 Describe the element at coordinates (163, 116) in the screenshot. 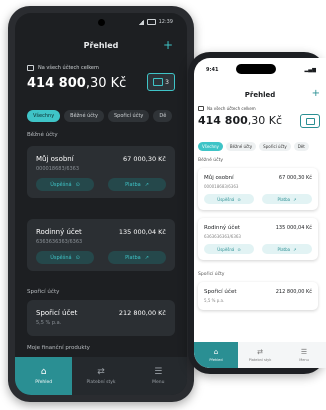

I see `chip-children: Dě` at that location.